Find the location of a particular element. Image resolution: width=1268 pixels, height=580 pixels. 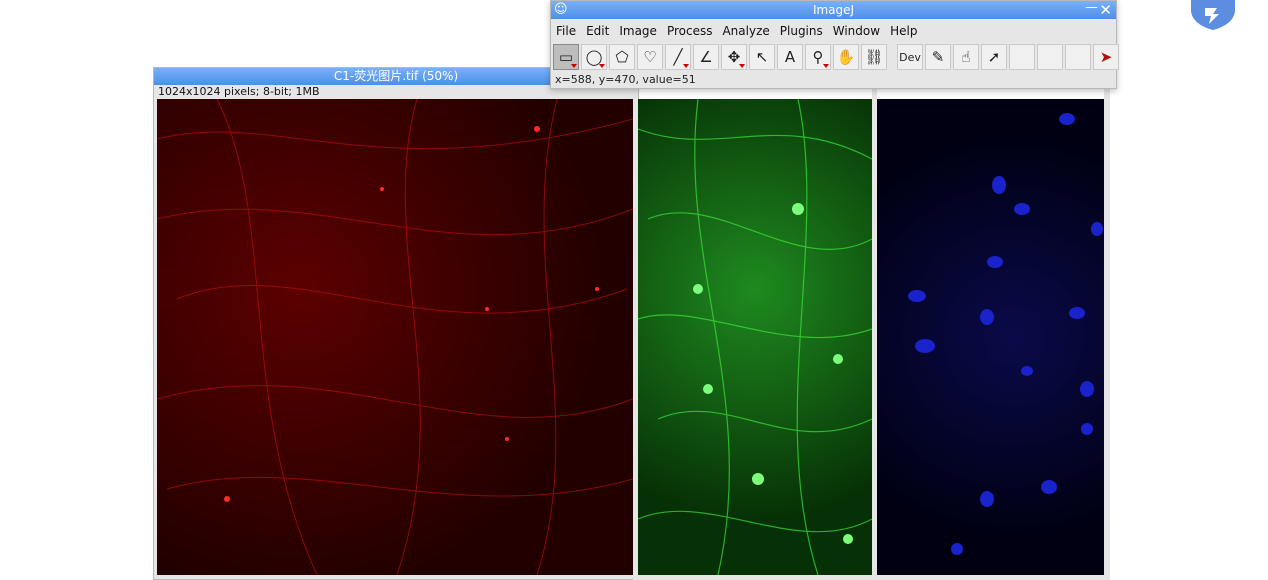

polygon-tool-icon: ⬠ is located at coordinates (622, 57).